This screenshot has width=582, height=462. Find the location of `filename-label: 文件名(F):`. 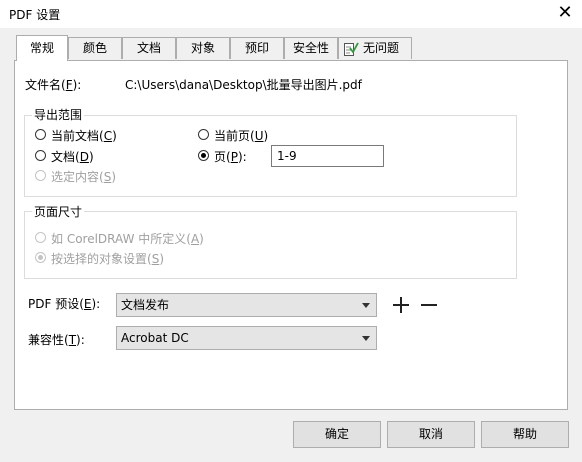

filename-label: 文件名(F): is located at coordinates (53, 85).